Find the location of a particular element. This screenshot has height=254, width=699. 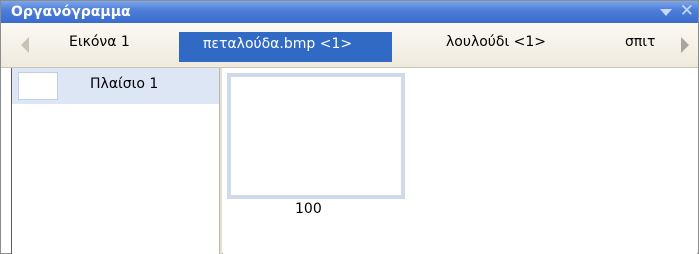

frame-item-1: Πλαίσιο 1 is located at coordinates (115, 86).